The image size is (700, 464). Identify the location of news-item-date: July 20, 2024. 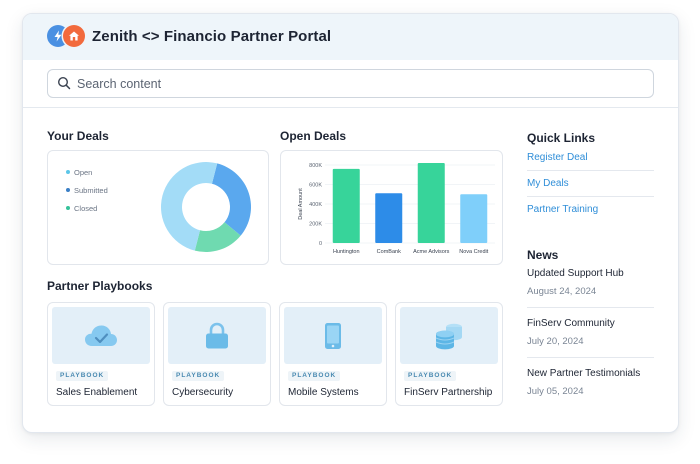
(555, 341).